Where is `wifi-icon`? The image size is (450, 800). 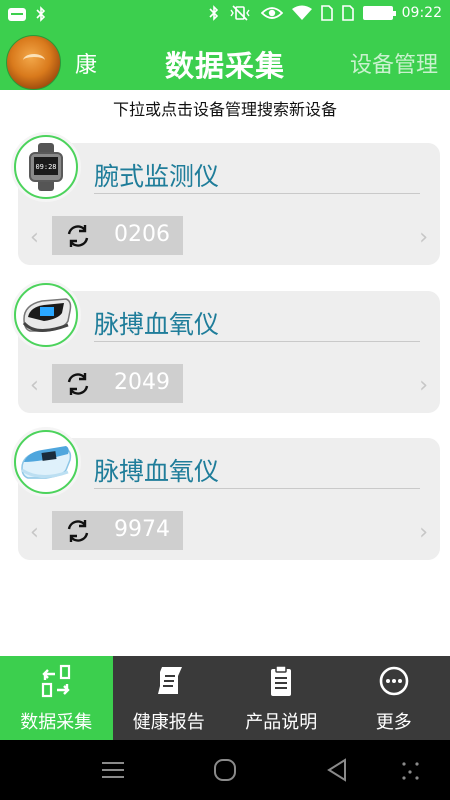
wifi-icon is located at coordinates (301, 12).